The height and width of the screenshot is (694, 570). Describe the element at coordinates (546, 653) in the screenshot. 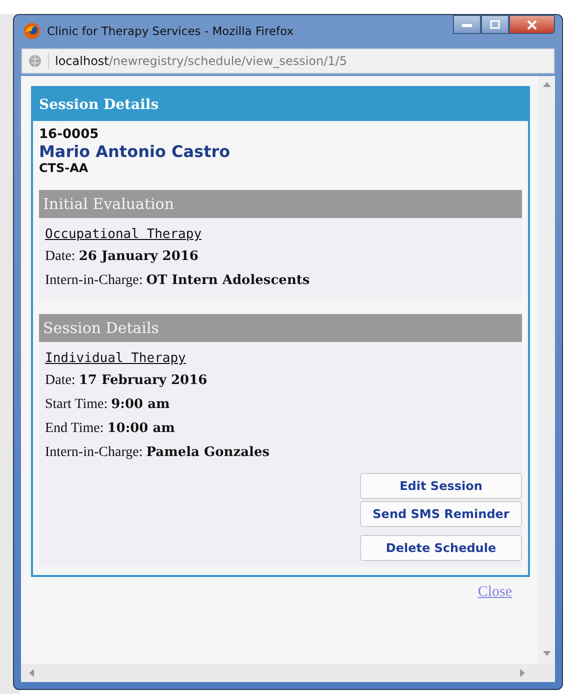

I see `scroll-down-icon` at that location.